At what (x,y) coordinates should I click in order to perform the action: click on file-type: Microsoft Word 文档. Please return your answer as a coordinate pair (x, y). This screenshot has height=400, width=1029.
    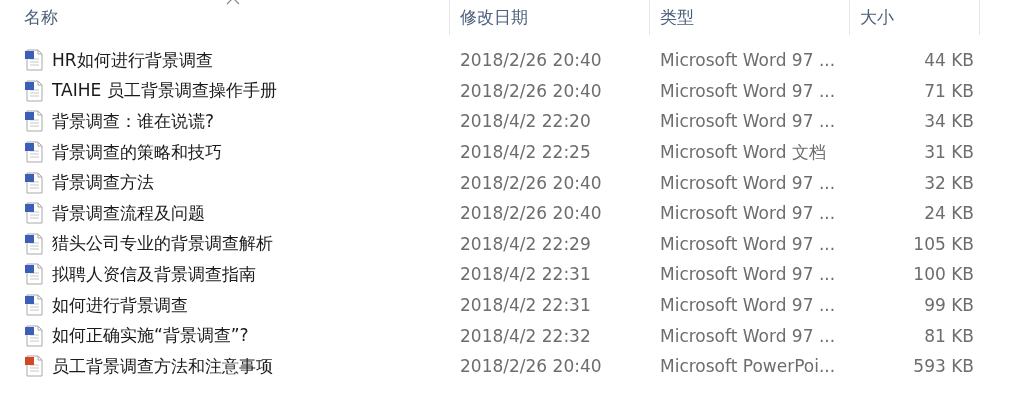
    Looking at the image, I should click on (743, 152).